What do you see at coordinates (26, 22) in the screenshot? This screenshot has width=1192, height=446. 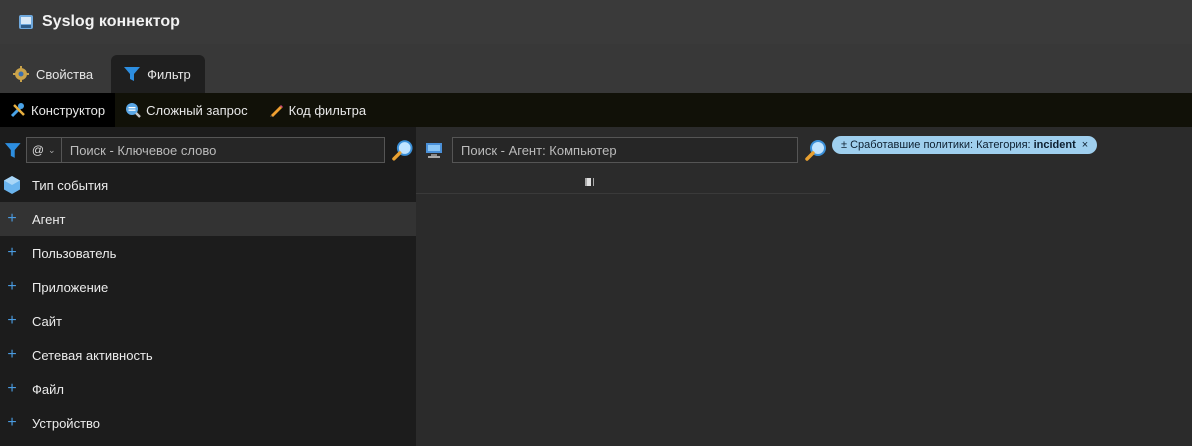 I see `log-app-icon` at bounding box center [26, 22].